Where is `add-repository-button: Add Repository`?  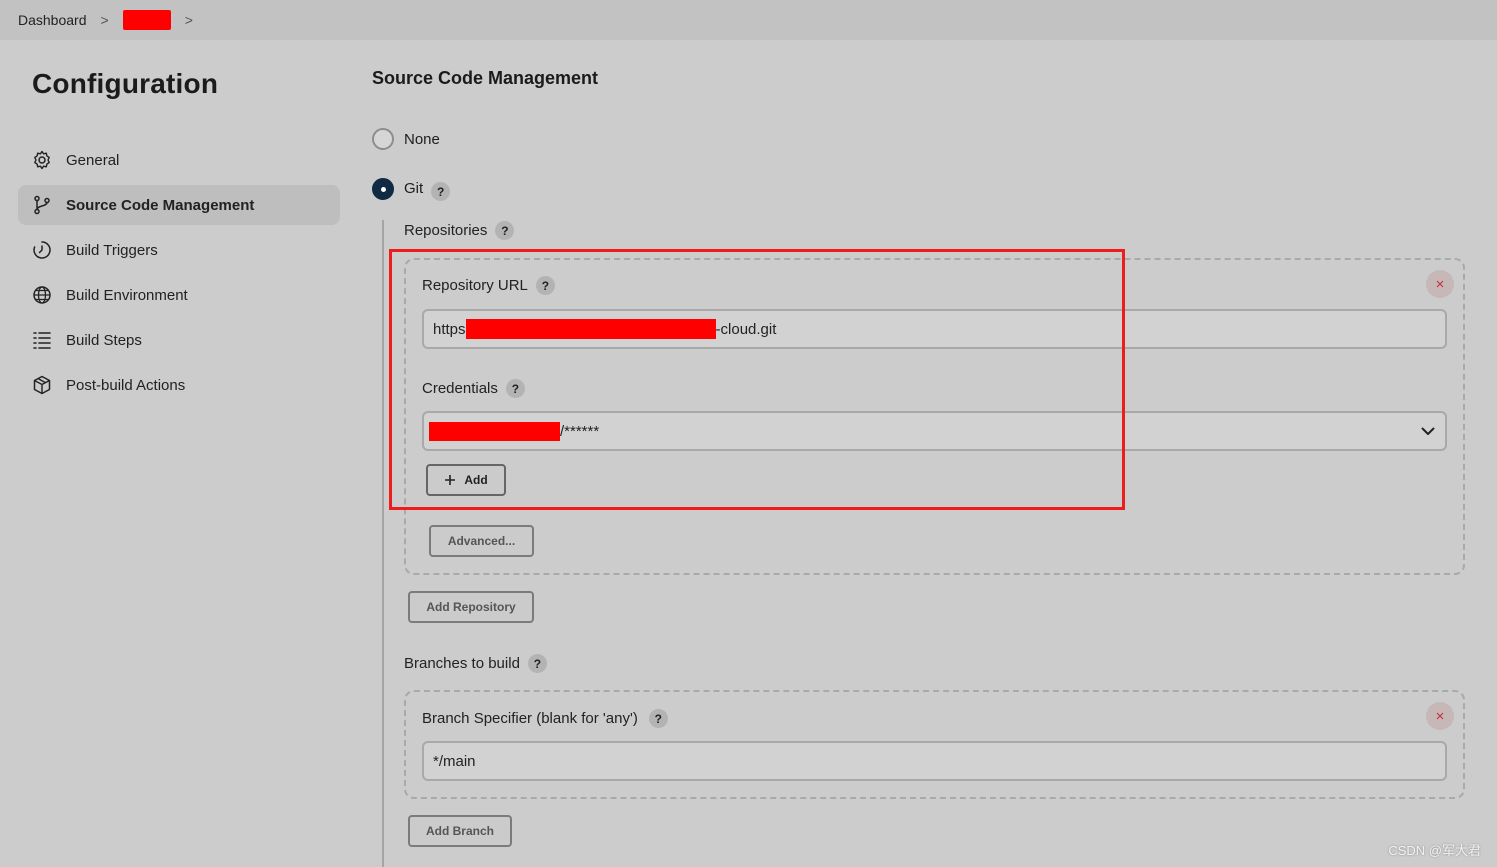
add-repository-button: Add Repository is located at coordinates (471, 607).